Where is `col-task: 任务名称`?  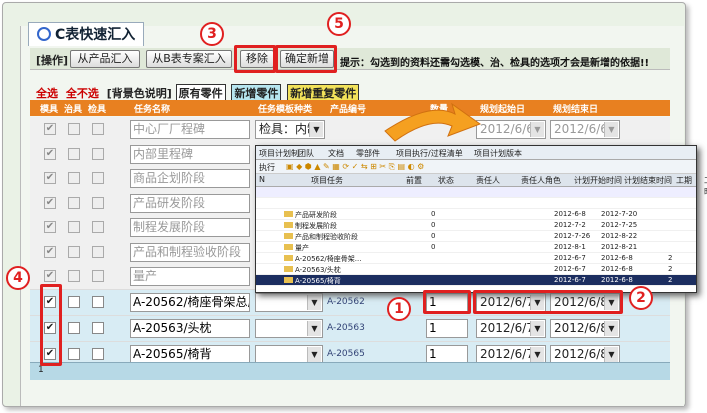 col-task: 任务名称 is located at coordinates (152, 110).